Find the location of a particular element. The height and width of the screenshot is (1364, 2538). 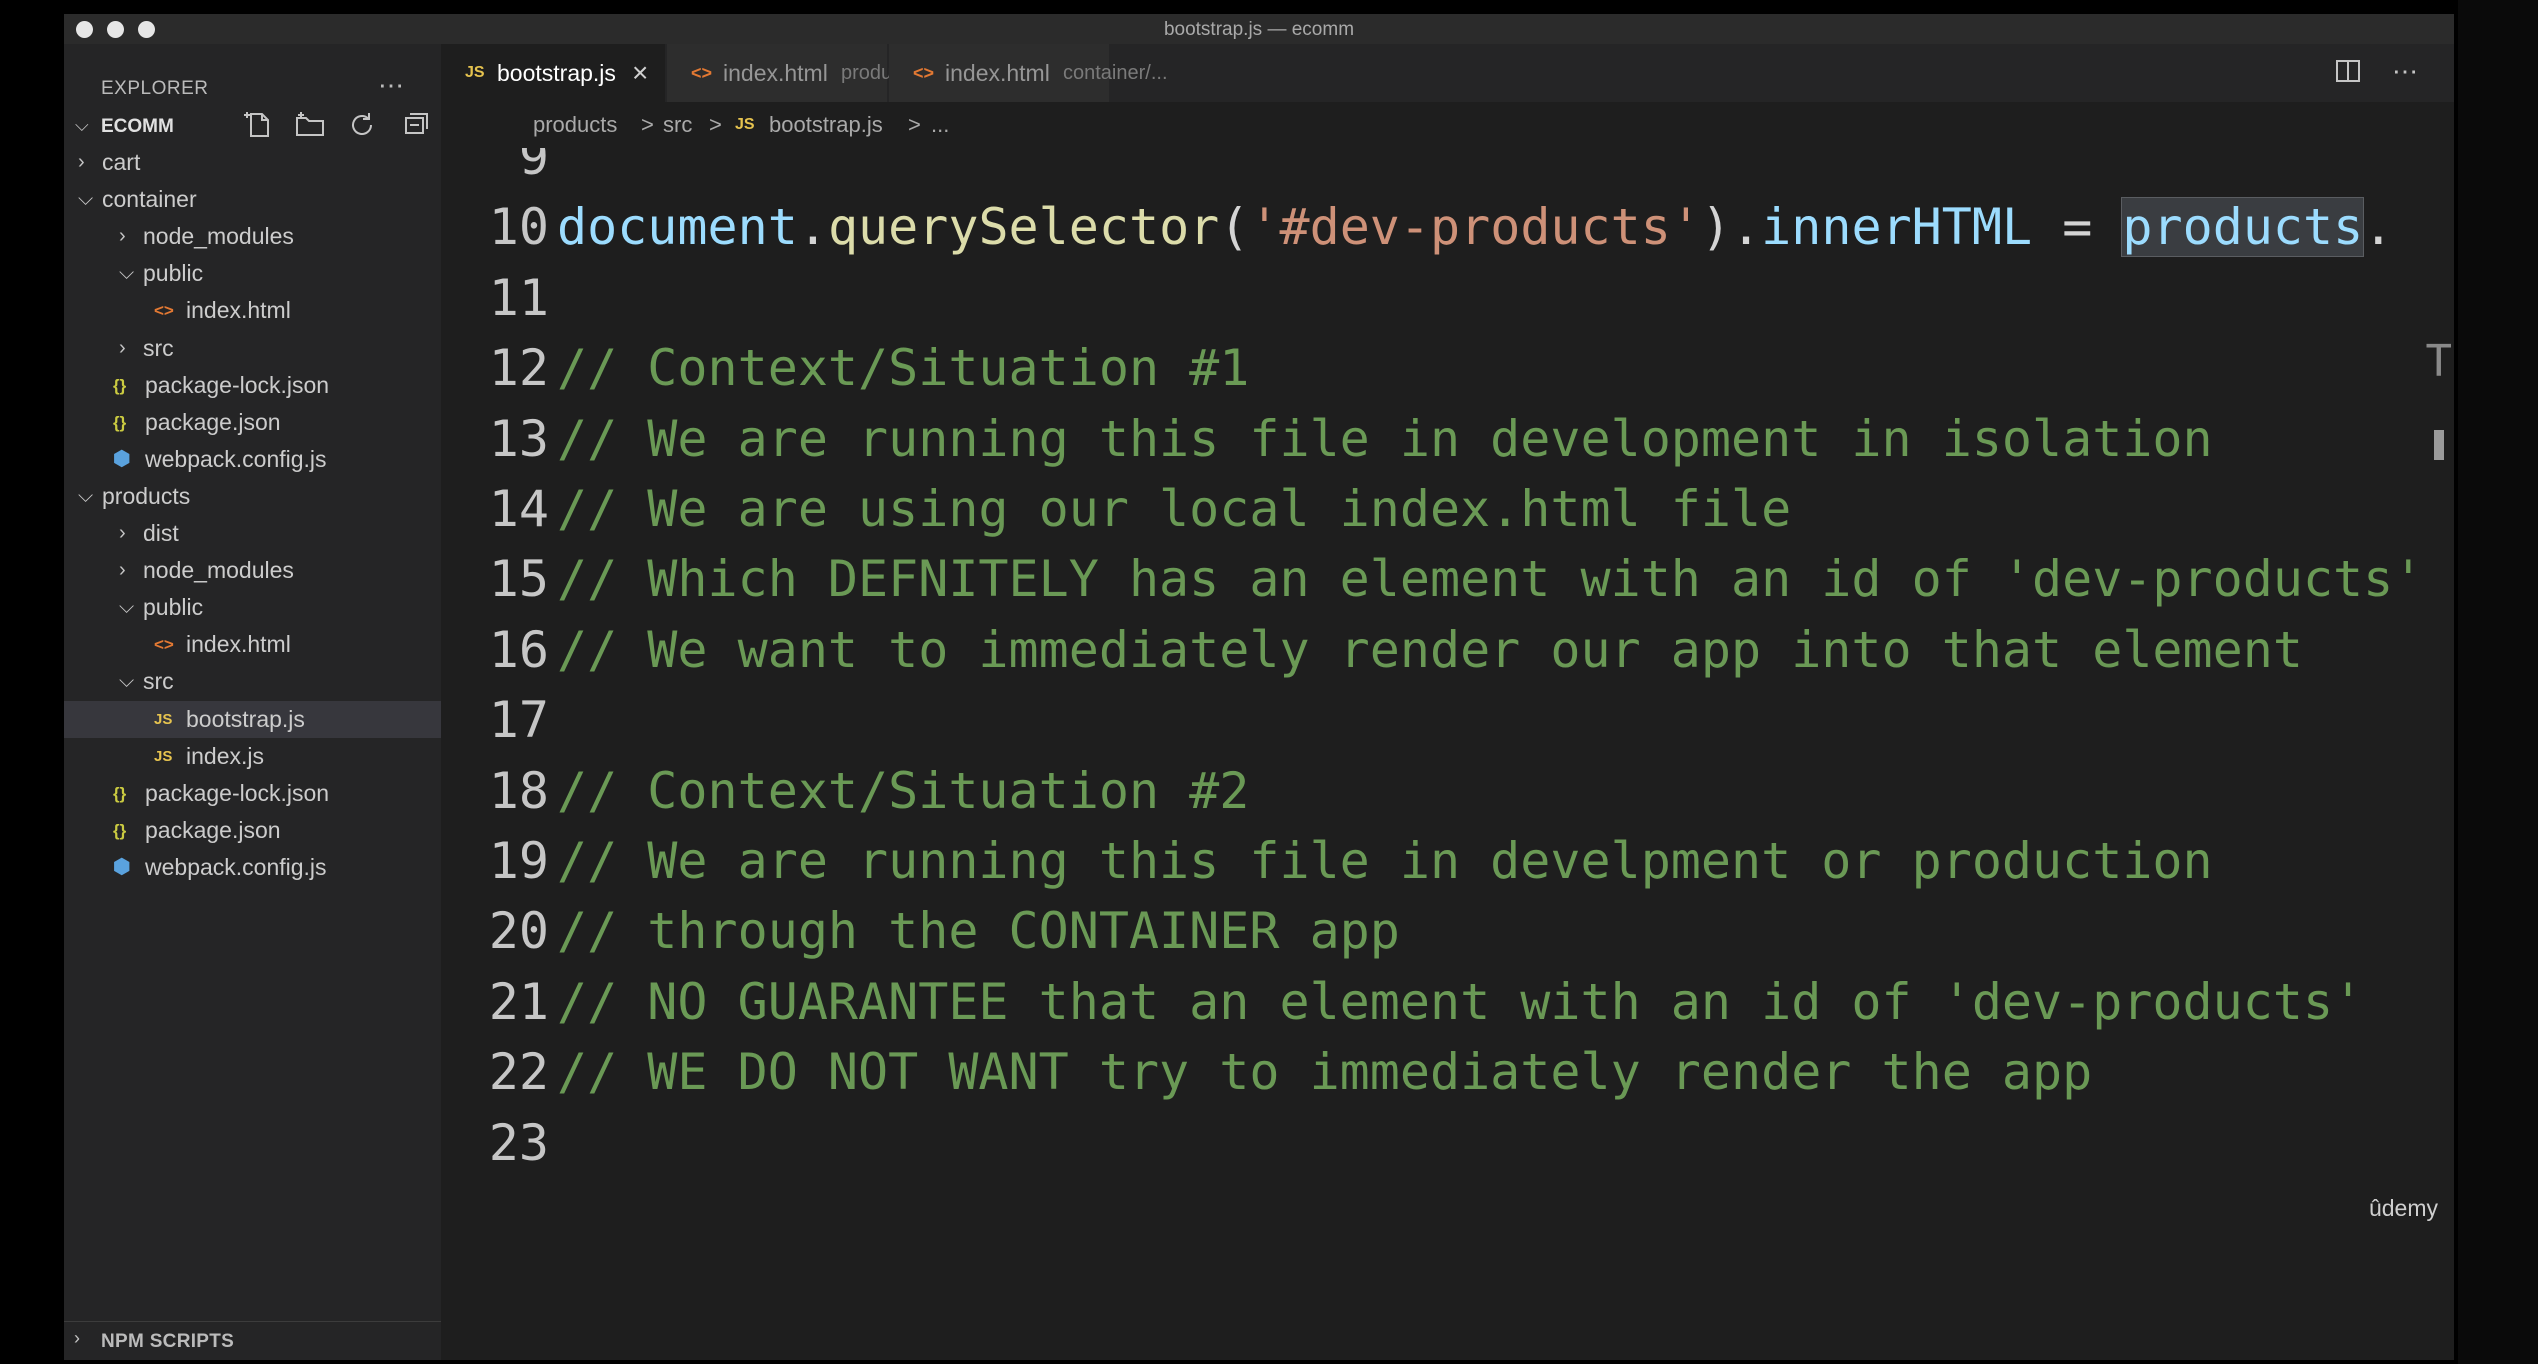

tab-label: bootstrap.js is located at coordinates (556, 73).